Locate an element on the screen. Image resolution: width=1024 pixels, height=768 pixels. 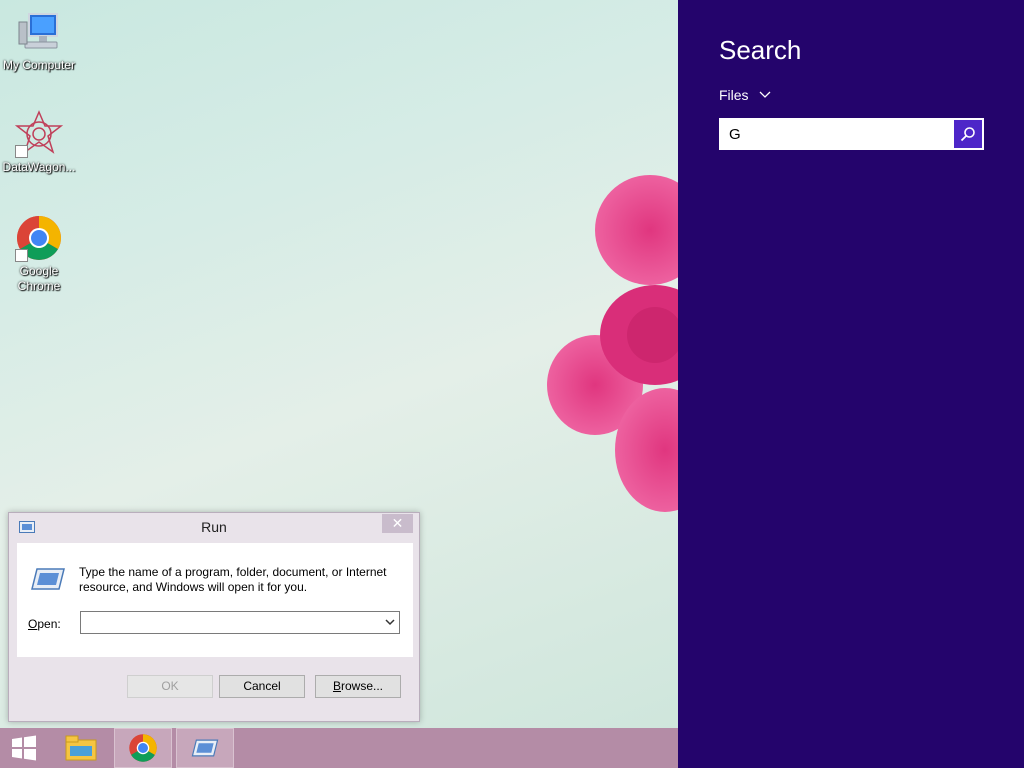
search-scope-dropdown: Files is located at coordinates (745, 95).